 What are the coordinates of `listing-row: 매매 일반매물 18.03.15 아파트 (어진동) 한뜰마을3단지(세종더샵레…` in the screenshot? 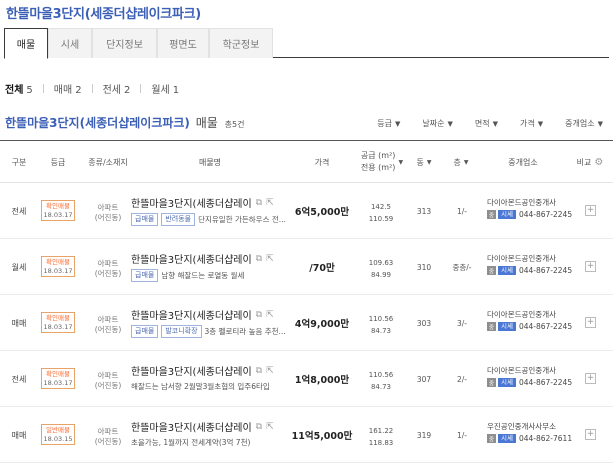 It's located at (306, 435).